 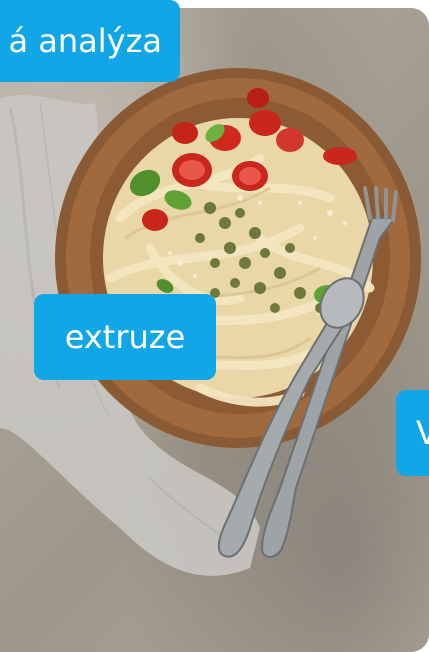 I want to click on tag-extrusion-label: extruze, so click(x=125, y=337).